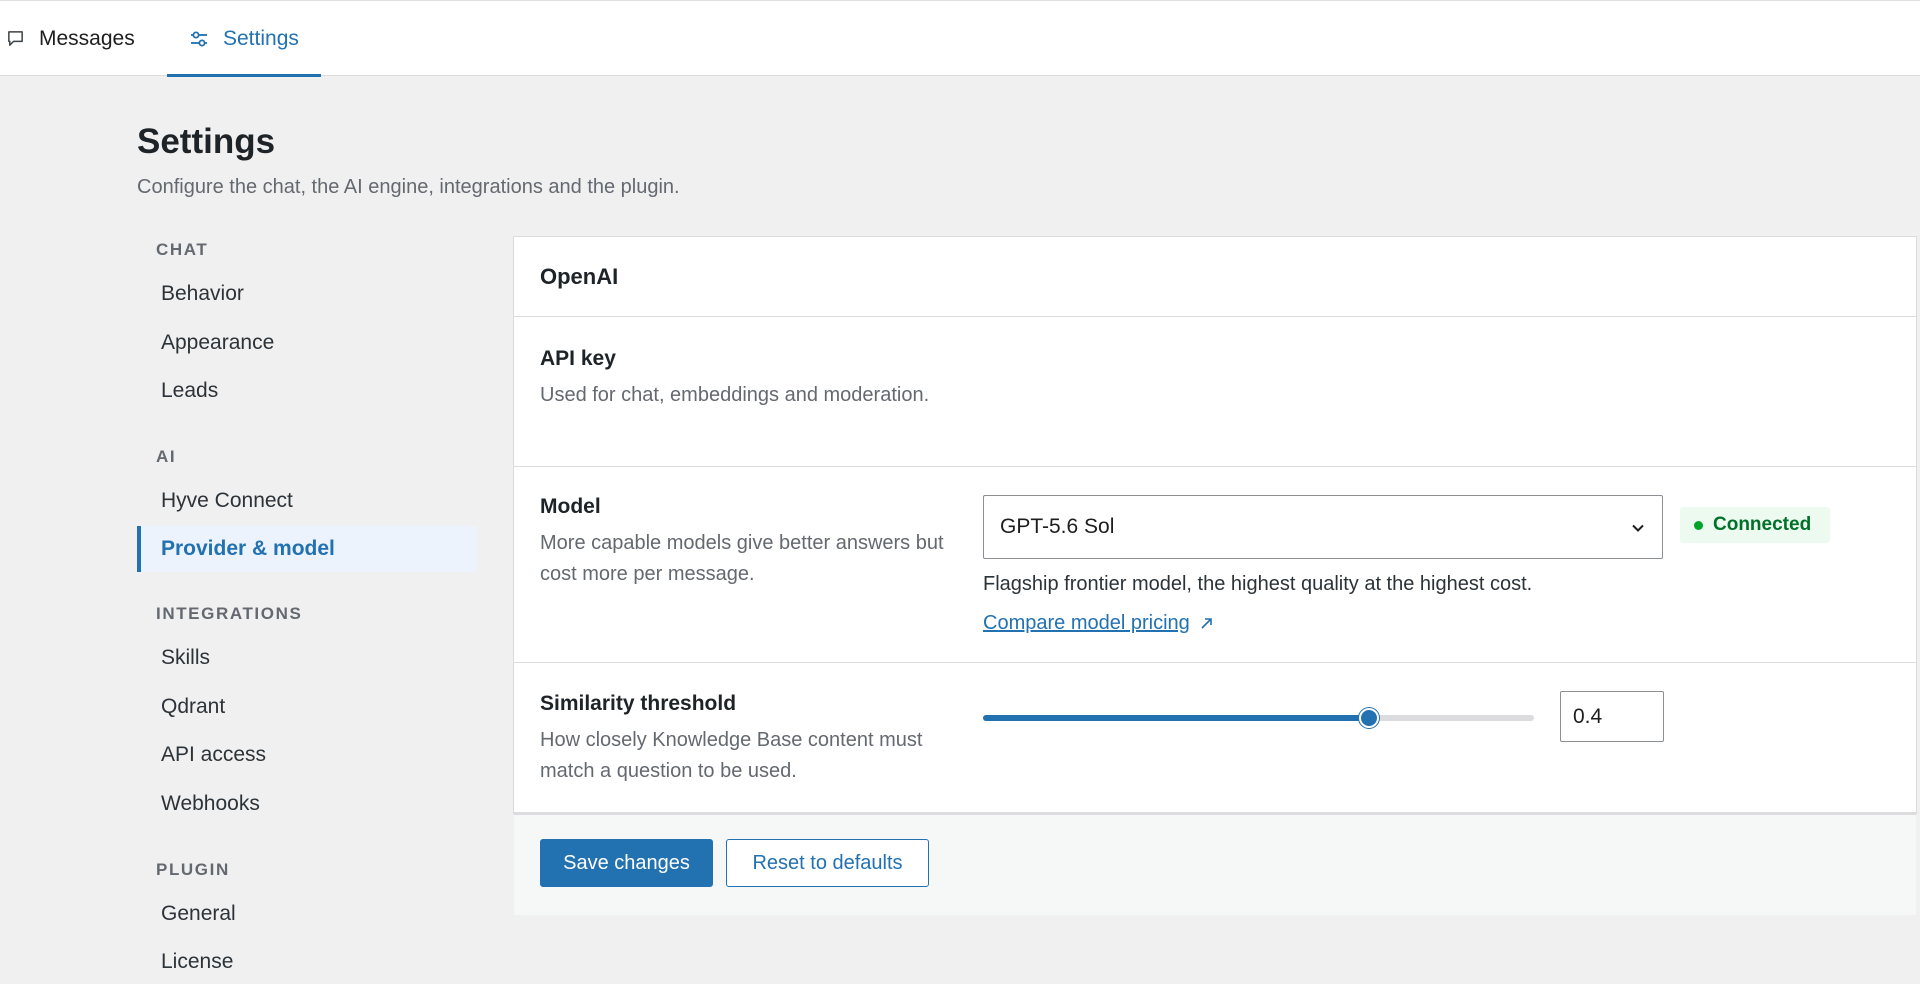  Describe the element at coordinates (1176, 718) in the screenshot. I see `similarity-slider-fill` at that location.